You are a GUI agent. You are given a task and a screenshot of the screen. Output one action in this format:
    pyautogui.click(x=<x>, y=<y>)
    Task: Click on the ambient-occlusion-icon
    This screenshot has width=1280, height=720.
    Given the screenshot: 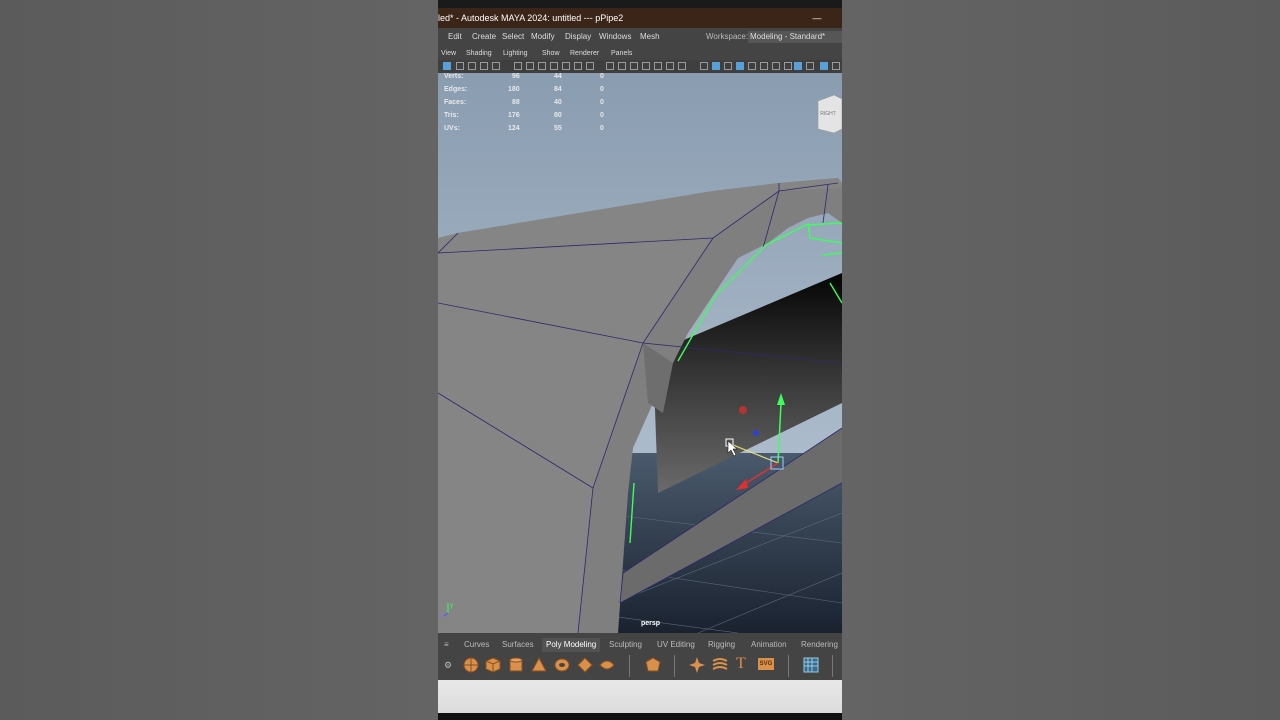 What is the action you would take?
    pyautogui.click(x=764, y=66)
    